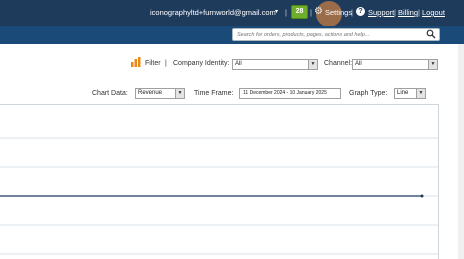 The width and height of the screenshot is (464, 259). I want to click on gear-icon: ⚙, so click(319, 12).